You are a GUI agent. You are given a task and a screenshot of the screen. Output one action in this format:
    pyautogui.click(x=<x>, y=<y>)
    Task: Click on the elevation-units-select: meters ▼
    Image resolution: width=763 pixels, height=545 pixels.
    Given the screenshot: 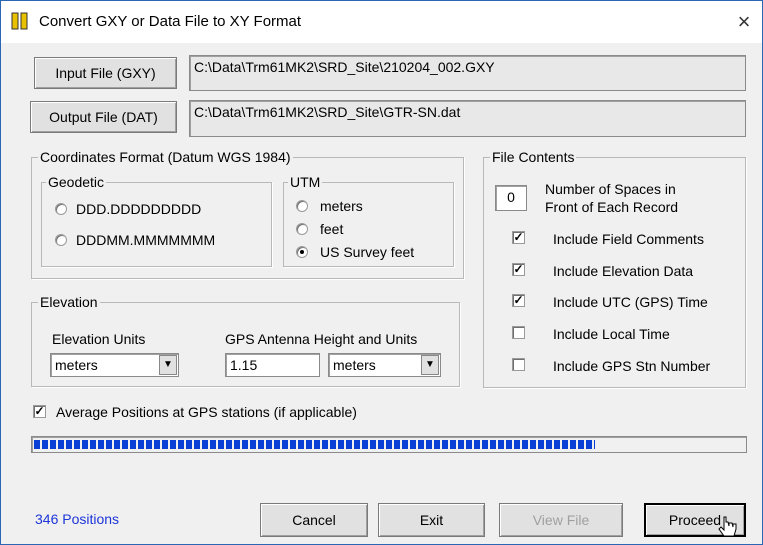 What is the action you would take?
    pyautogui.click(x=114, y=365)
    